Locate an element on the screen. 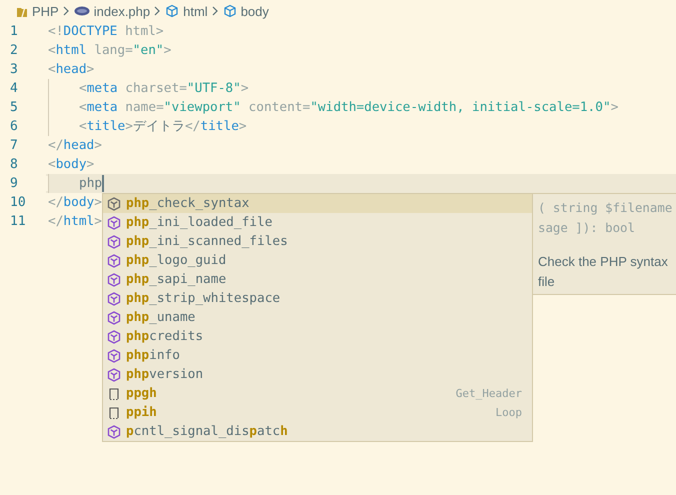 The height and width of the screenshot is (495, 676). suggestion-item: php_sapi_name is located at coordinates (317, 279).